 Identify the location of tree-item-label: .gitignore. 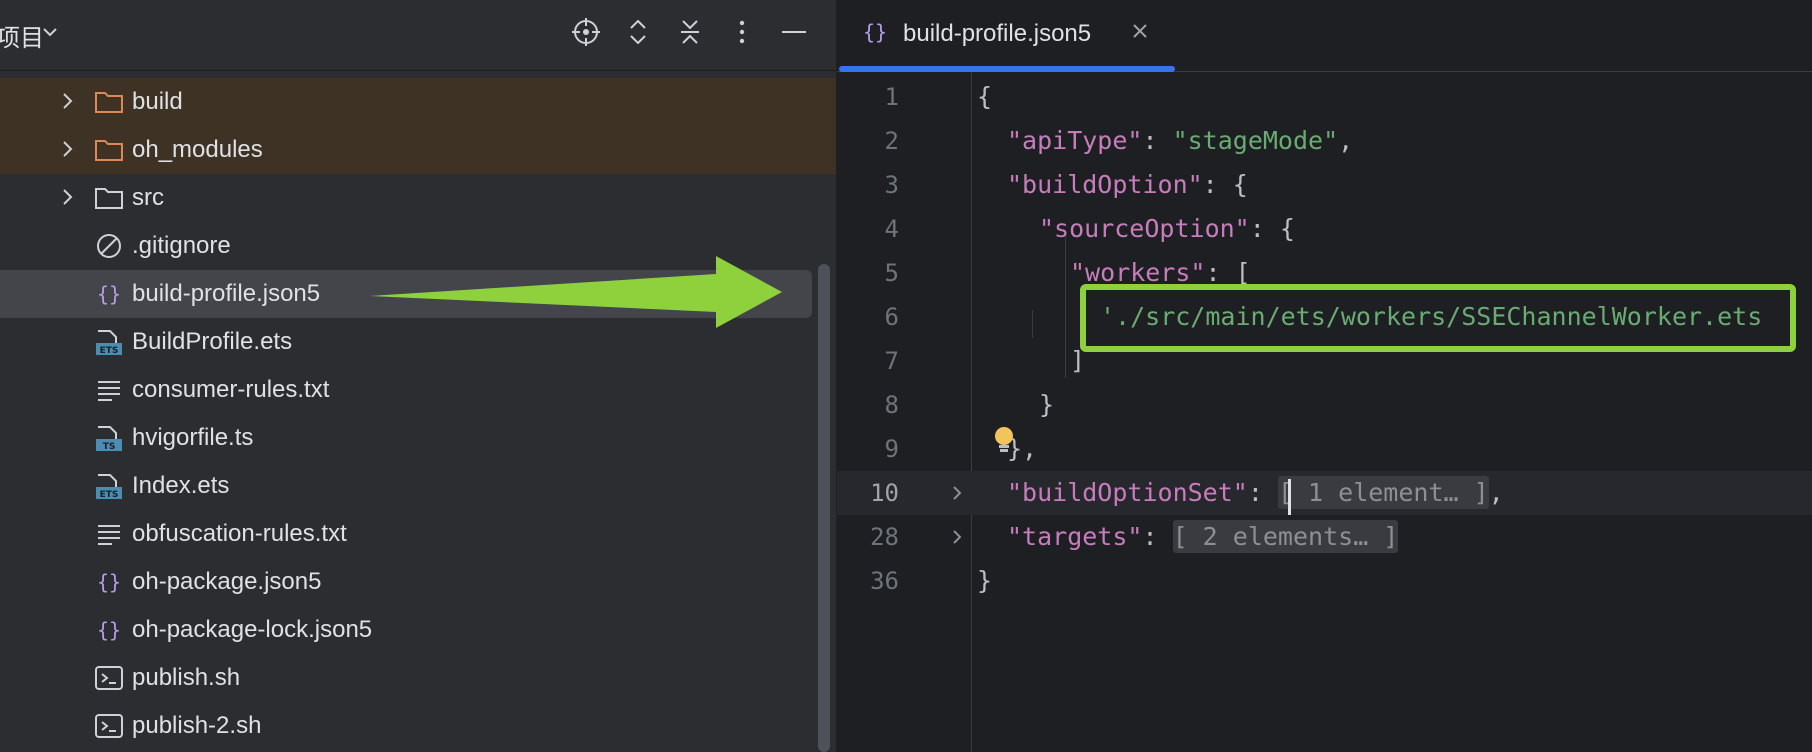
(181, 245).